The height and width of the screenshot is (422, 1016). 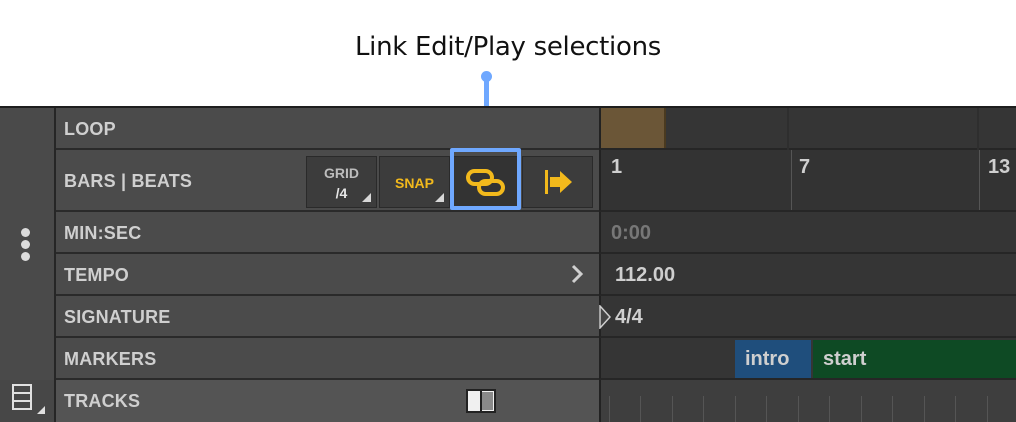 What do you see at coordinates (807, 401) in the screenshot?
I see `tracks-grid` at bounding box center [807, 401].